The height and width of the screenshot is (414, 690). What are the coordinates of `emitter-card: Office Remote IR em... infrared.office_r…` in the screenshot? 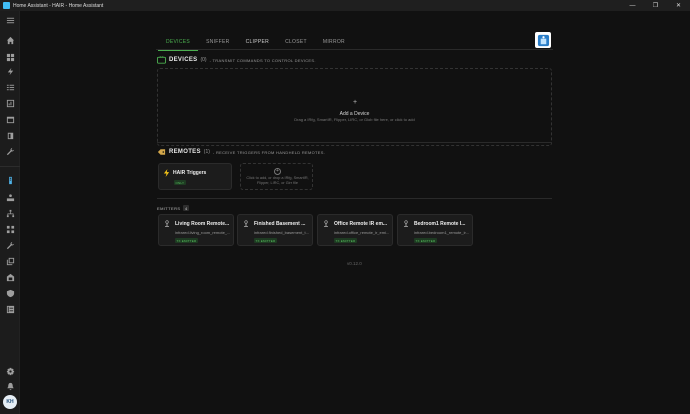 It's located at (355, 230).